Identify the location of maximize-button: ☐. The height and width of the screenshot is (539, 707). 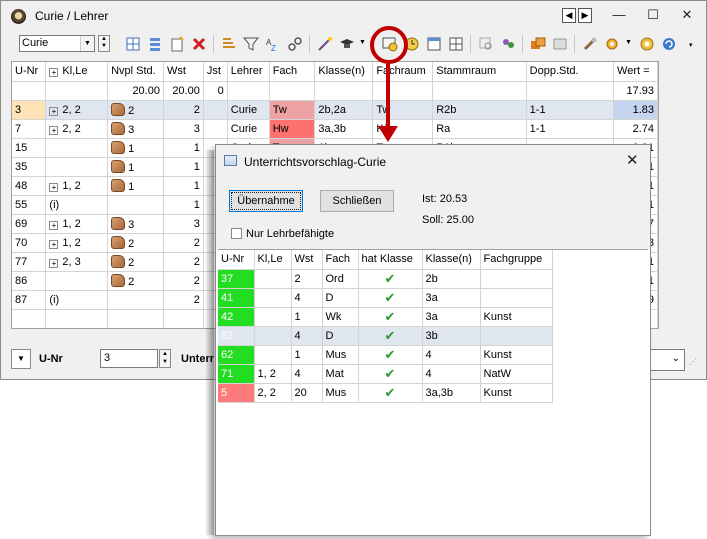
(653, 15).